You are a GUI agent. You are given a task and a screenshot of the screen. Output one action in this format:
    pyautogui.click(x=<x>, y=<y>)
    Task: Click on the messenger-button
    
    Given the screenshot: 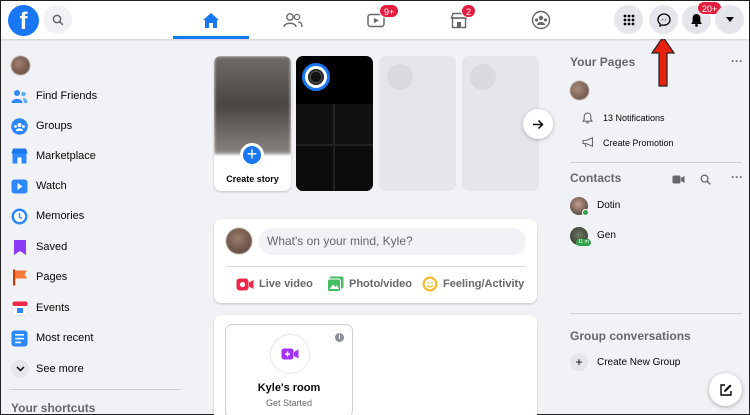 What is the action you would take?
    pyautogui.click(x=663, y=19)
    